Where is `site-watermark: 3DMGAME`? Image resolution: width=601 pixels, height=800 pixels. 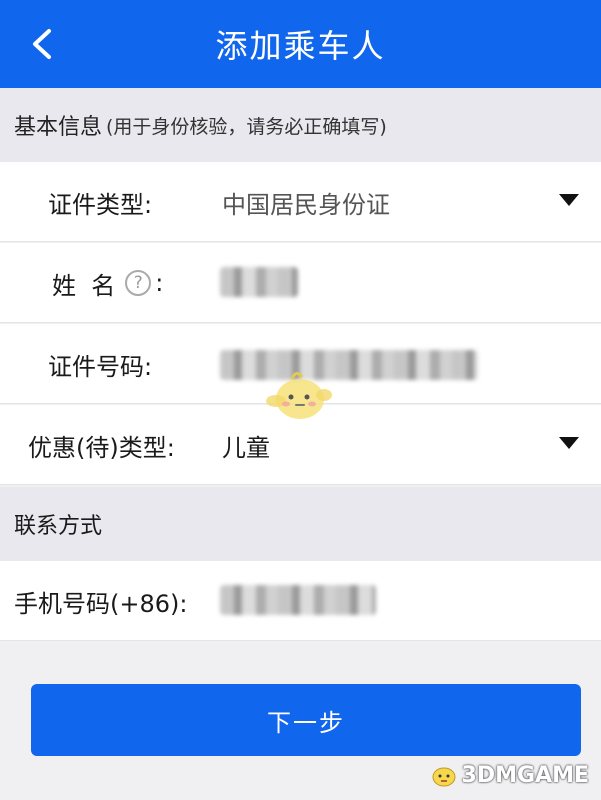 site-watermark: 3DMGAME is located at coordinates (509, 775).